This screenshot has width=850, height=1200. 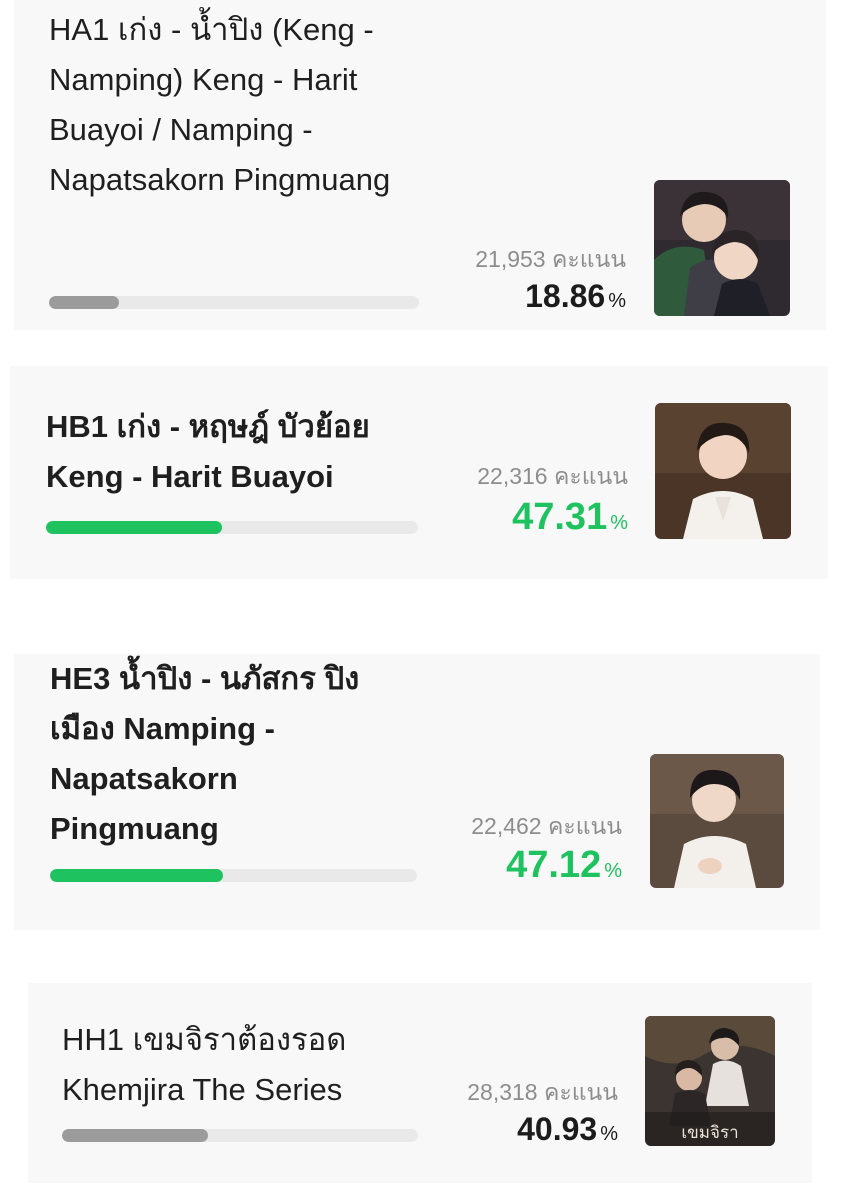 I want to click on vote-percentage: 47.12%, so click(x=564, y=865).